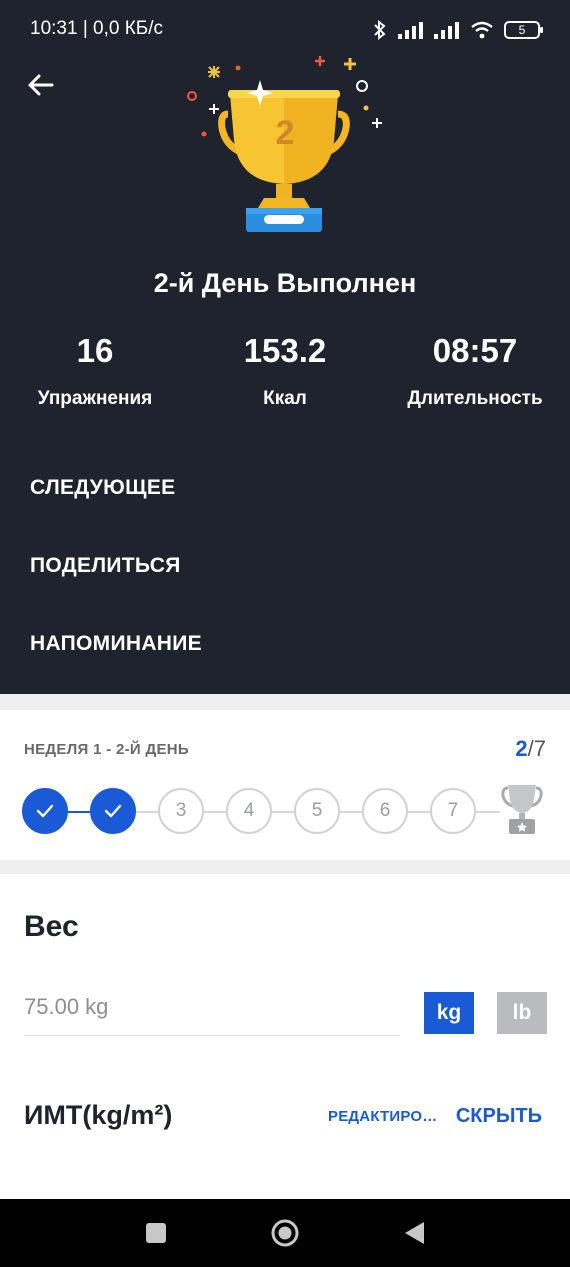 This screenshot has height=1267, width=570. I want to click on back-button, so click(414, 1233).